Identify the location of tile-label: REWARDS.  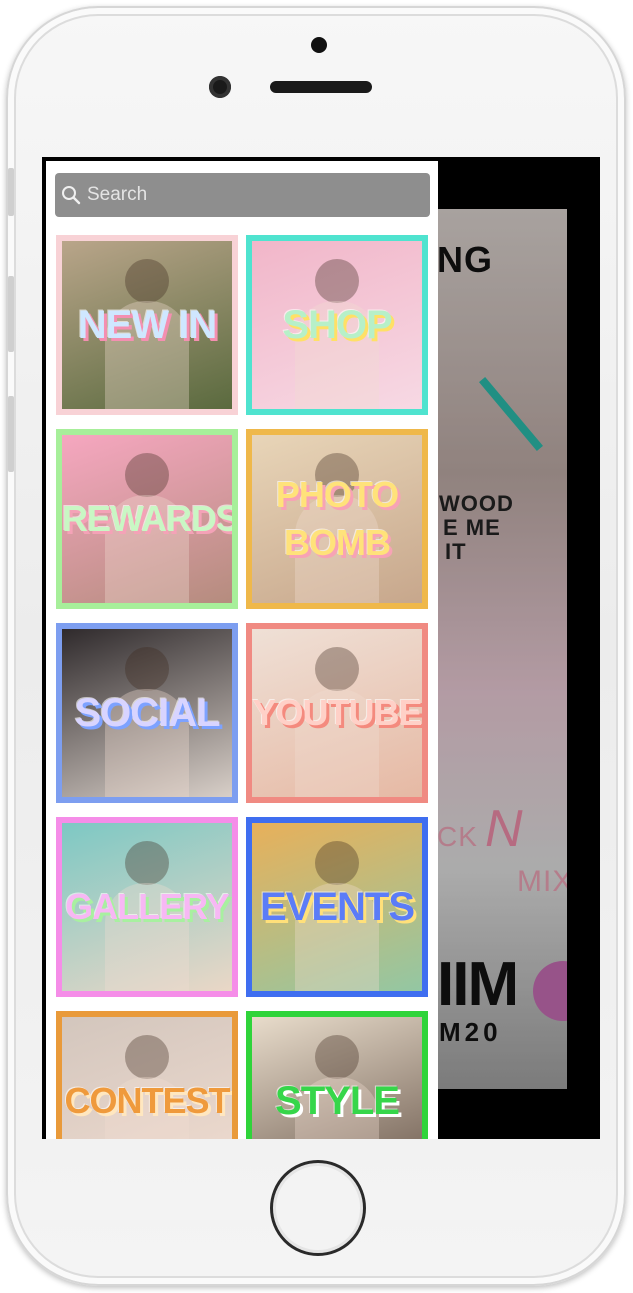
(150, 518).